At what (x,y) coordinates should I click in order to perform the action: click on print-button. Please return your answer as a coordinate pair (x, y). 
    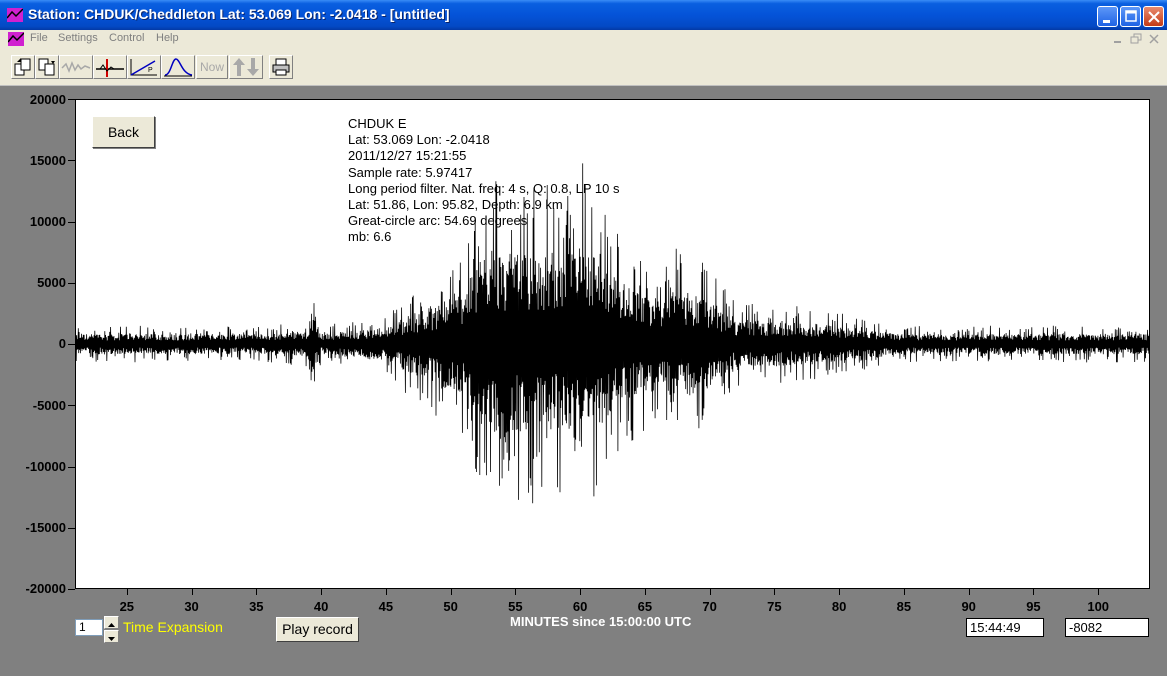
    Looking at the image, I should click on (281, 67).